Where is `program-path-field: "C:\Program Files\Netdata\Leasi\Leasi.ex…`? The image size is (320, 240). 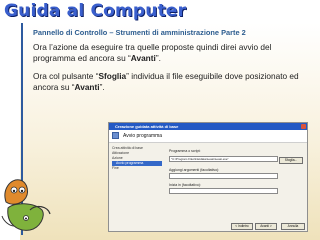
program-path-field: "C:\Program Files\Netdata\Leasi\Leasi.ex… is located at coordinates (223, 159).